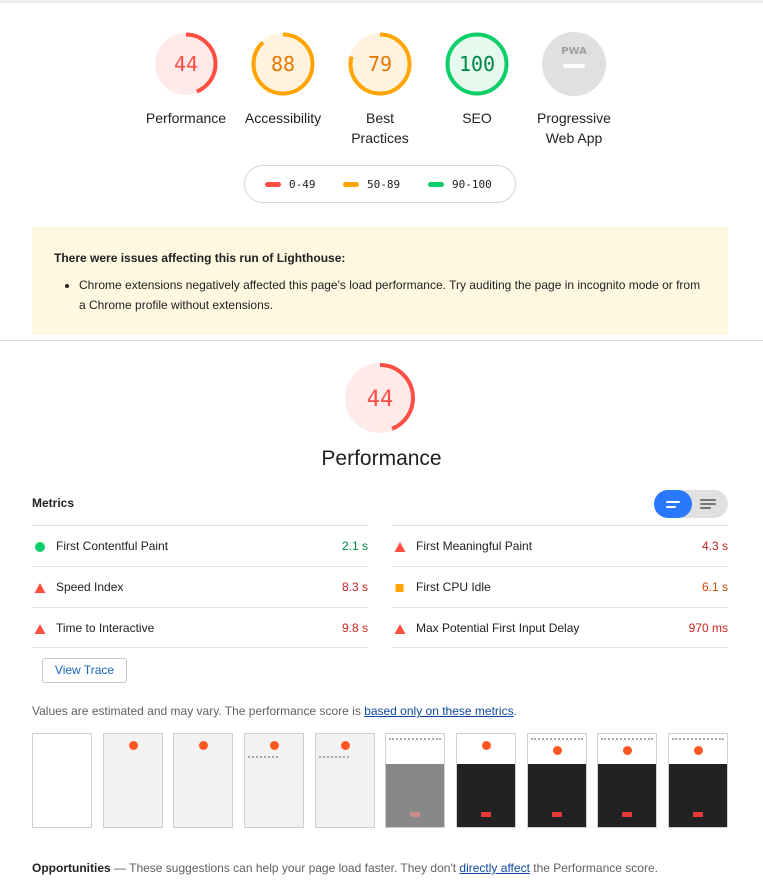 The height and width of the screenshot is (887, 763). Describe the element at coordinates (673, 504) in the screenshot. I see `compact-view-toggle` at that location.